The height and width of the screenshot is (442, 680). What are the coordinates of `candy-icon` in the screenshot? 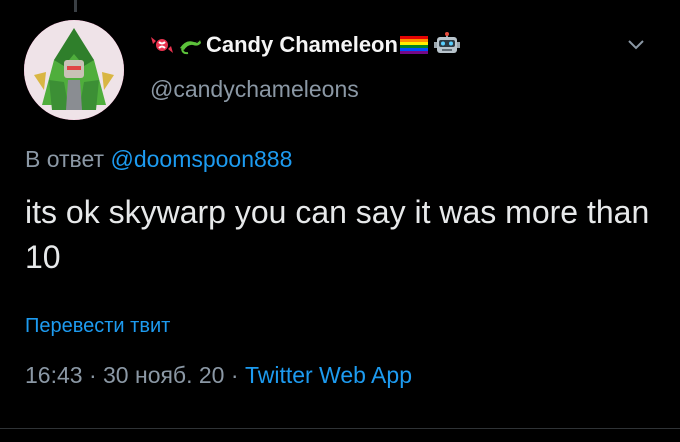 It's located at (162, 45).